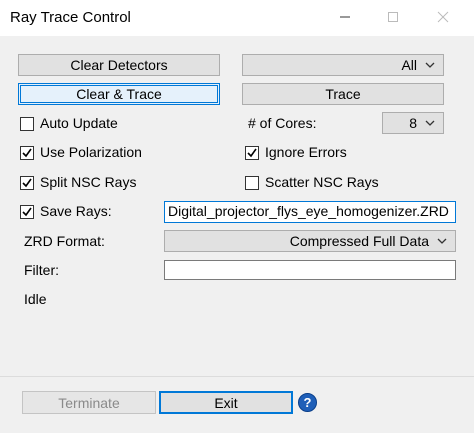  I want to click on minimize-icon, so click(345, 17).